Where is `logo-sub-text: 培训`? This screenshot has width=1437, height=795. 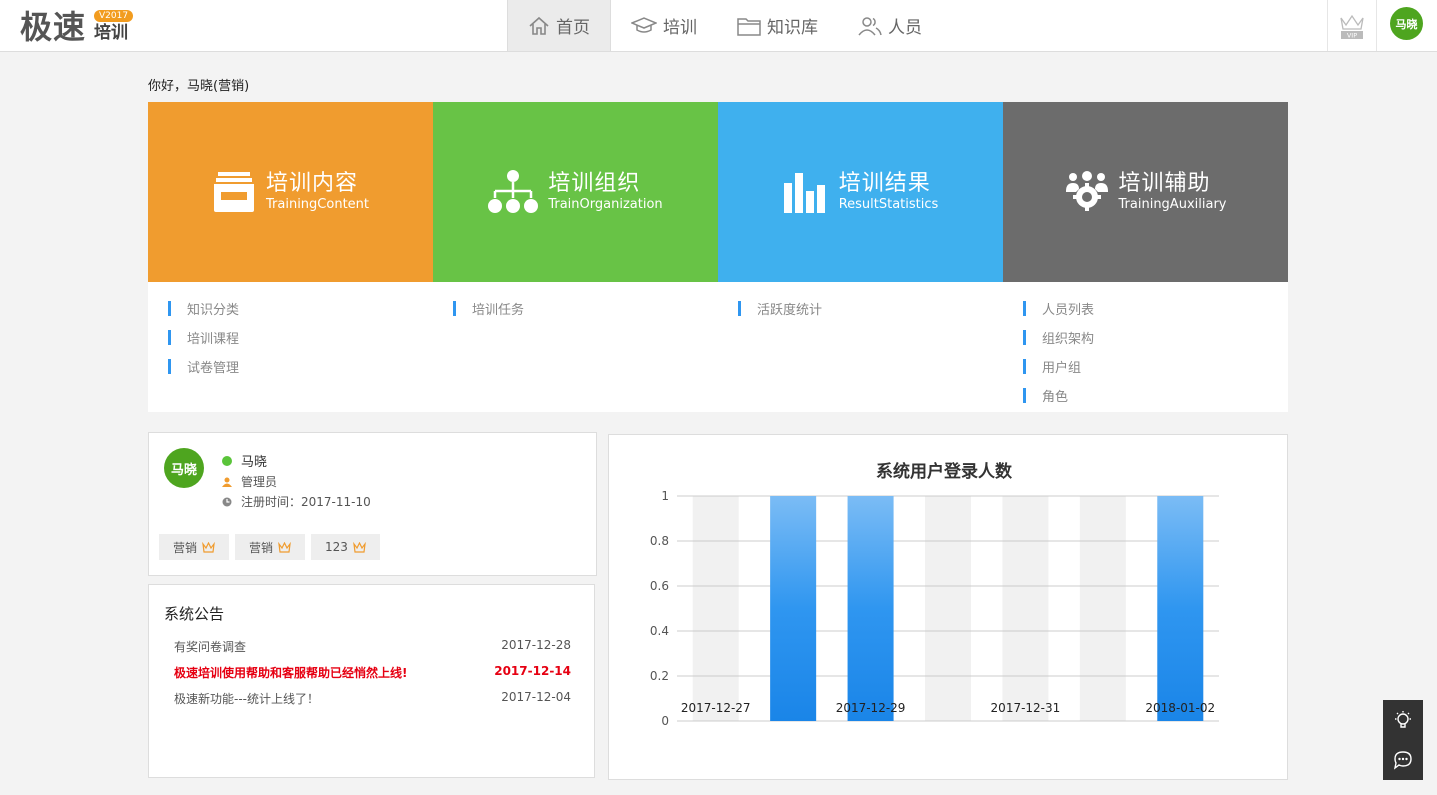 logo-sub-text: 培训 is located at coordinates (111, 33).